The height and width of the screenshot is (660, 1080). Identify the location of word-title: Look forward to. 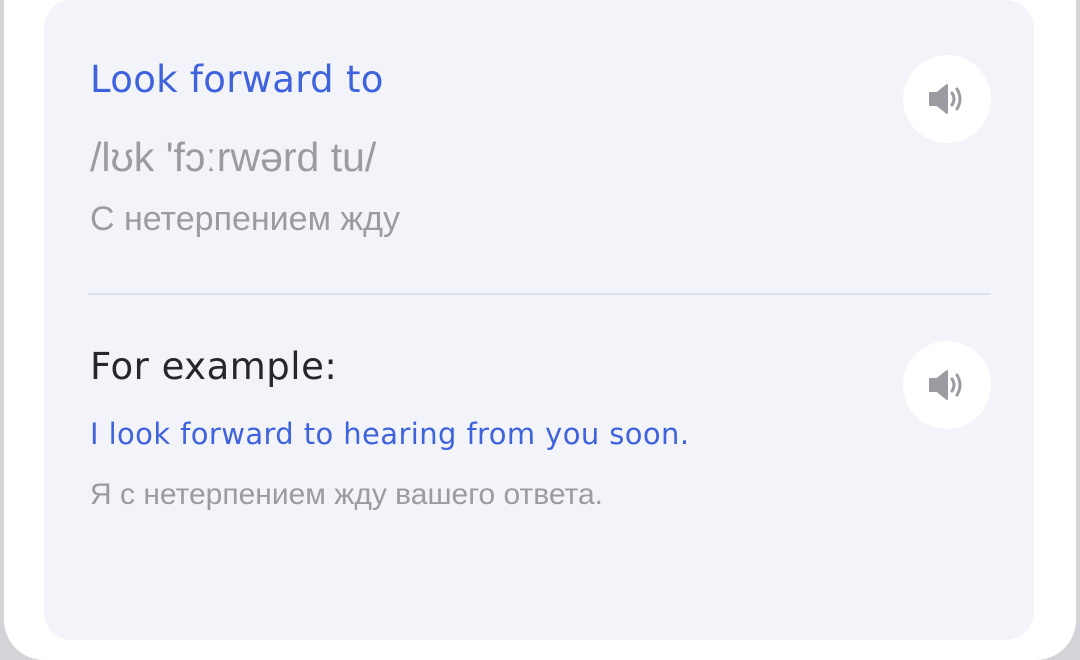
(237, 79).